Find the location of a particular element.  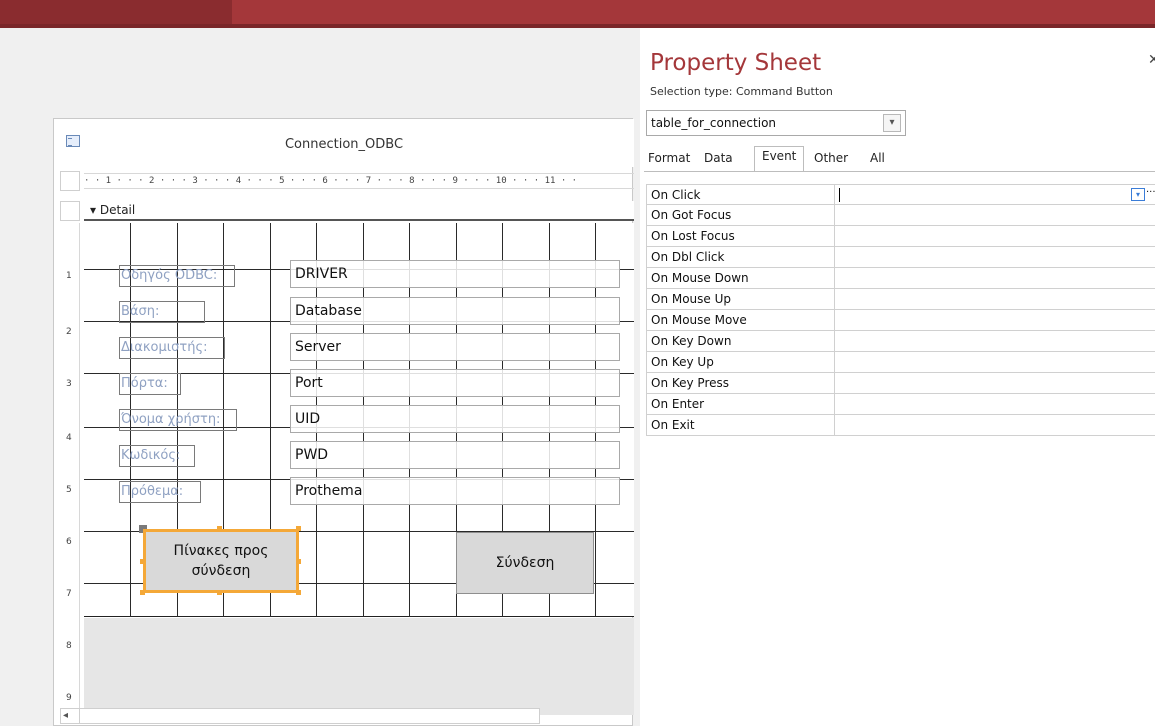

vruler-tick: 8 is located at coordinates (69, 646).